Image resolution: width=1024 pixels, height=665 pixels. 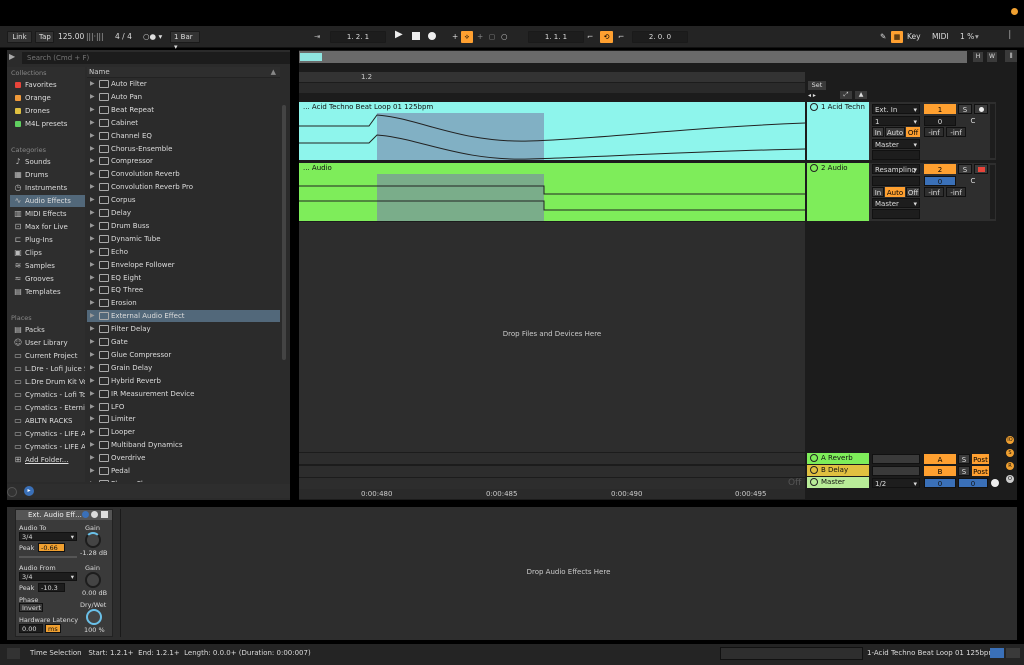 What do you see at coordinates (183, 72) in the screenshot?
I see `name-column-header: Name ▲` at bounding box center [183, 72].